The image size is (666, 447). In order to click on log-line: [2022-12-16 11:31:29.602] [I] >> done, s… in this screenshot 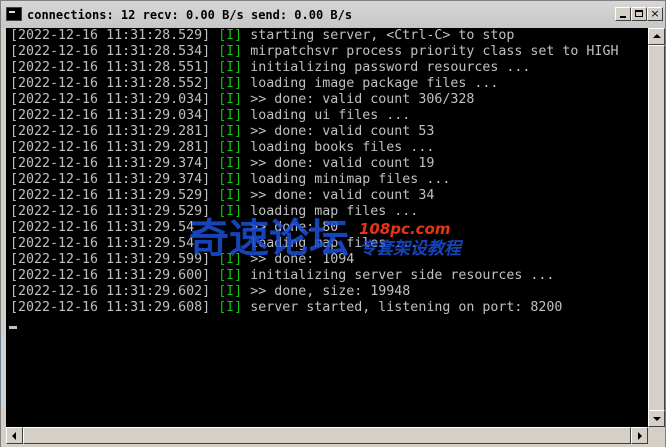, I will do `click(210, 292)`.